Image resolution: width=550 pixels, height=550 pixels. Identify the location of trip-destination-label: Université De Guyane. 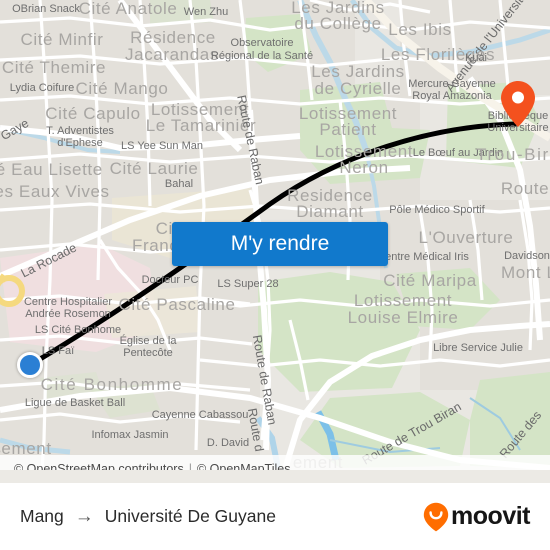
(190, 516).